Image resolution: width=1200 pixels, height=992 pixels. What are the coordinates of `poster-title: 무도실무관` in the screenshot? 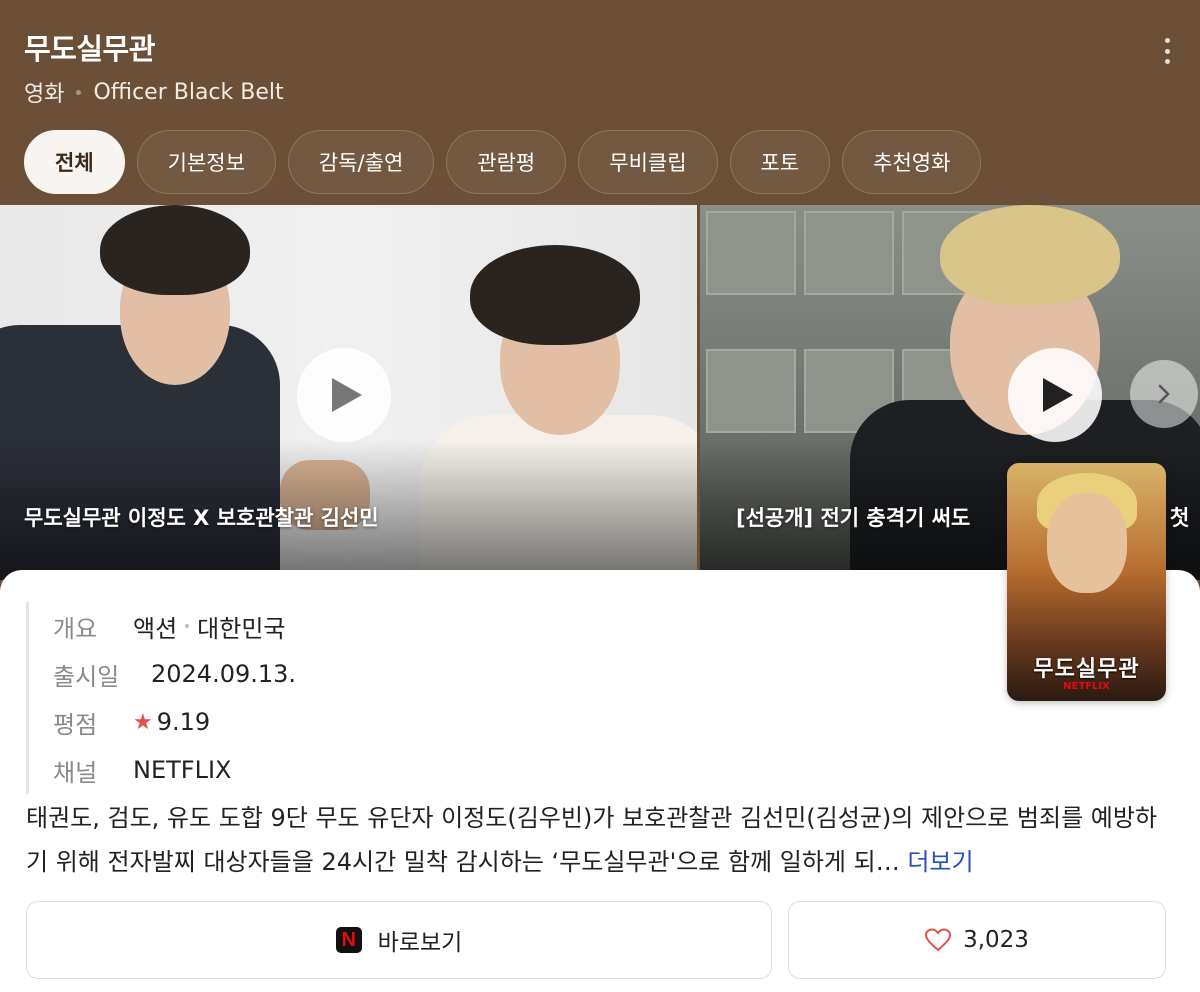 It's located at (1086, 669).